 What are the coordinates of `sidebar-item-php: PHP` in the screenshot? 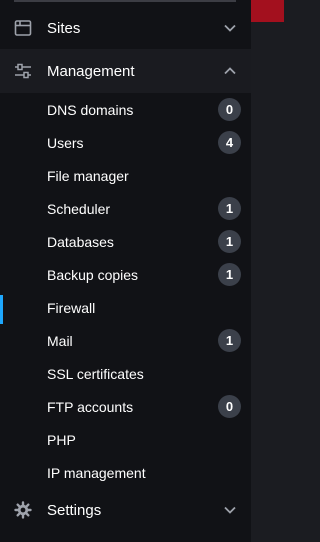 It's located at (125, 439).